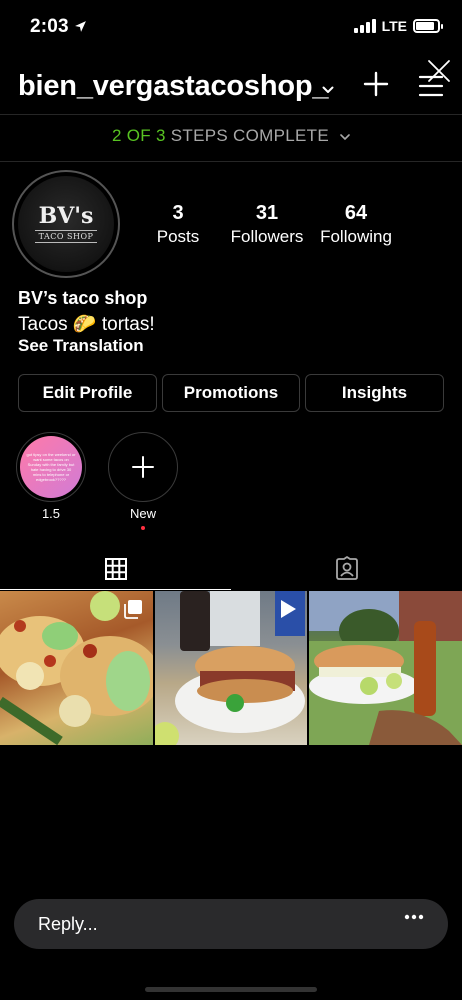  I want to click on more-options-icon, so click(414, 917).